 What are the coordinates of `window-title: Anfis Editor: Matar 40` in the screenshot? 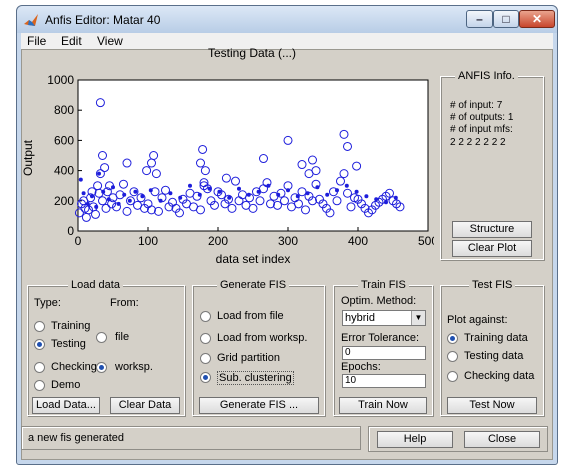 It's located at (103, 20).